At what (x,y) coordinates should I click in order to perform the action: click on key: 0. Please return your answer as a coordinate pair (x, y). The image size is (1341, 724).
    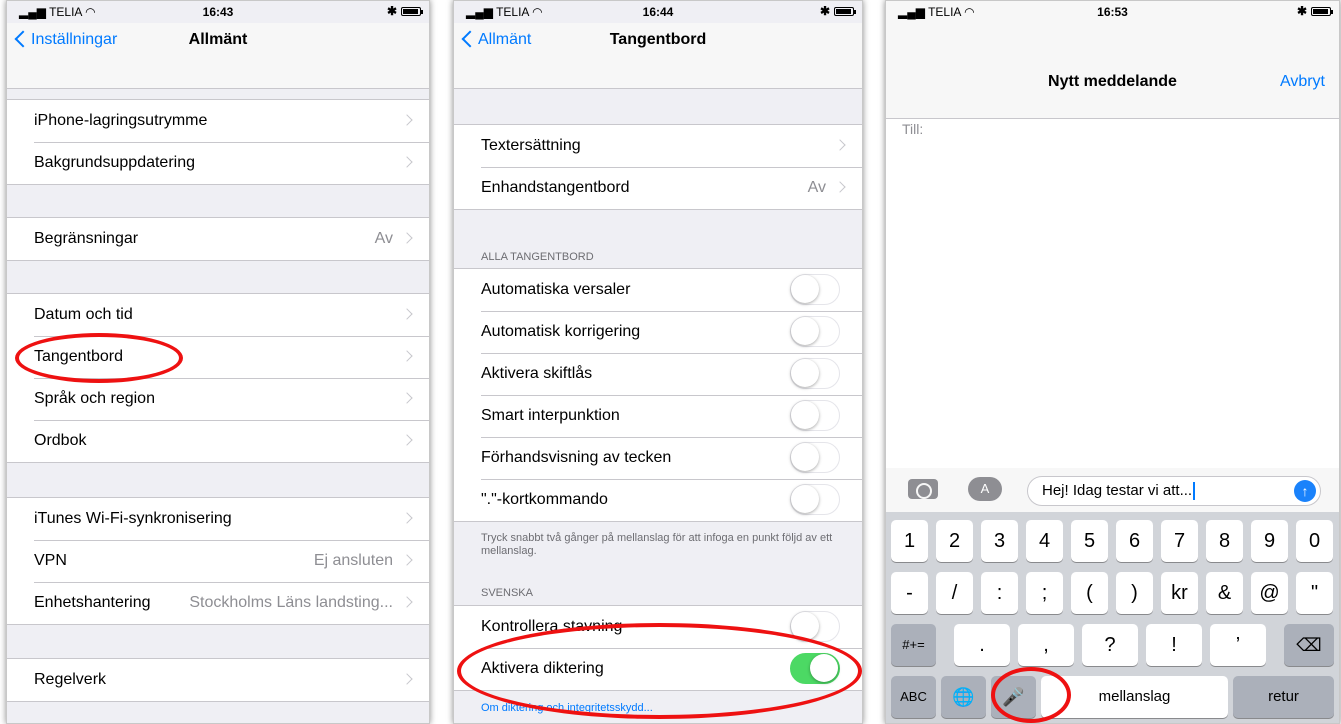
    Looking at the image, I should click on (1314, 541).